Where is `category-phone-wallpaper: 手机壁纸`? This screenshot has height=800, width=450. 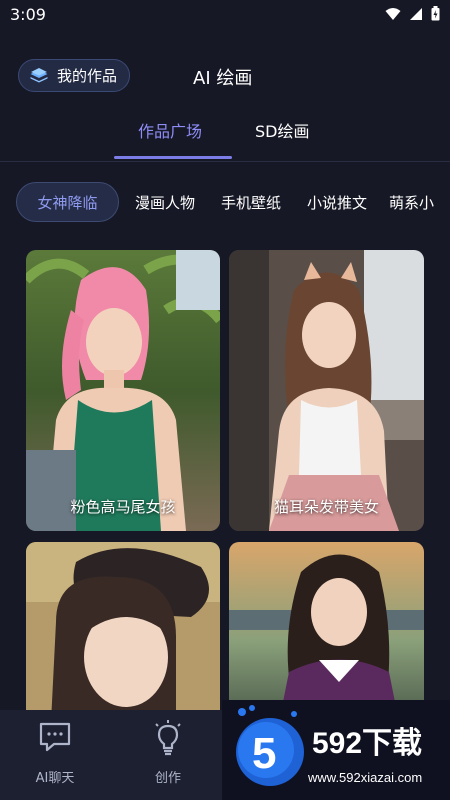 category-phone-wallpaper: 手机壁纸 is located at coordinates (251, 202).